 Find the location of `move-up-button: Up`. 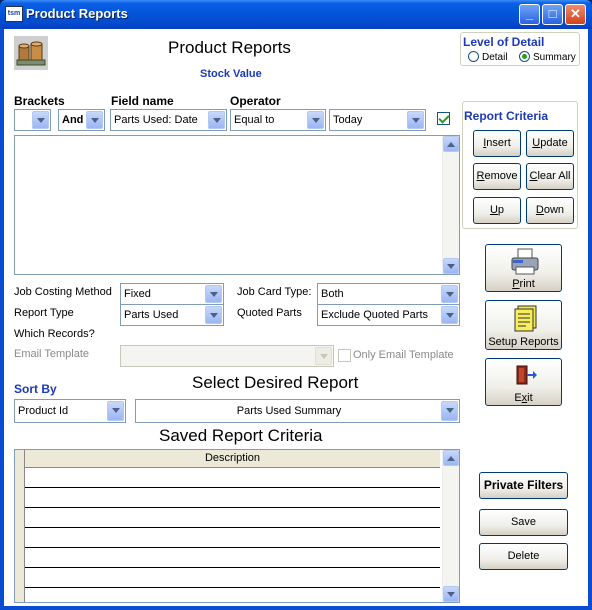

move-up-button: Up is located at coordinates (497, 210).